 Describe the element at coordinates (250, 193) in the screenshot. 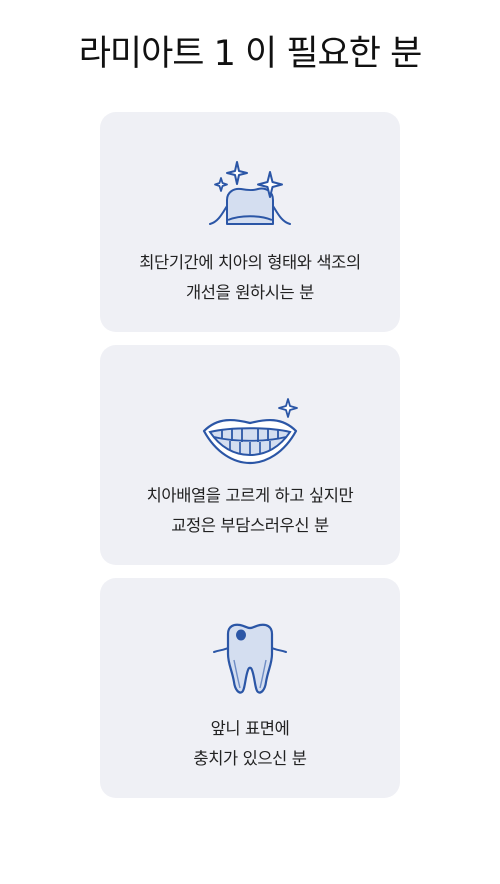

I see `sparkling-tooth-icon` at that location.